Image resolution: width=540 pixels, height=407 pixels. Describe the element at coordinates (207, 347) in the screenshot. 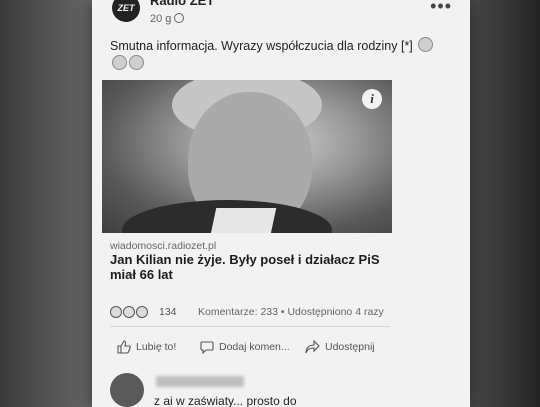

I see `comment-icon` at that location.